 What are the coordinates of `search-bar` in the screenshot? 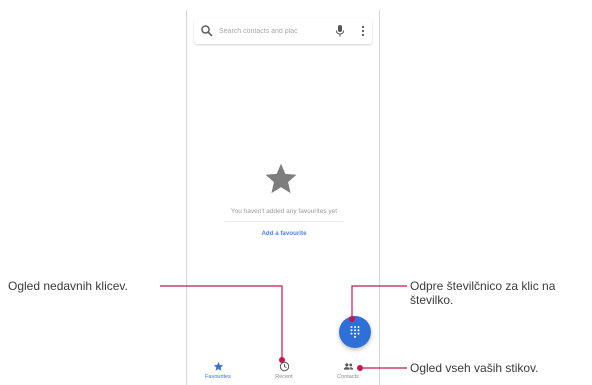 It's located at (283, 31).